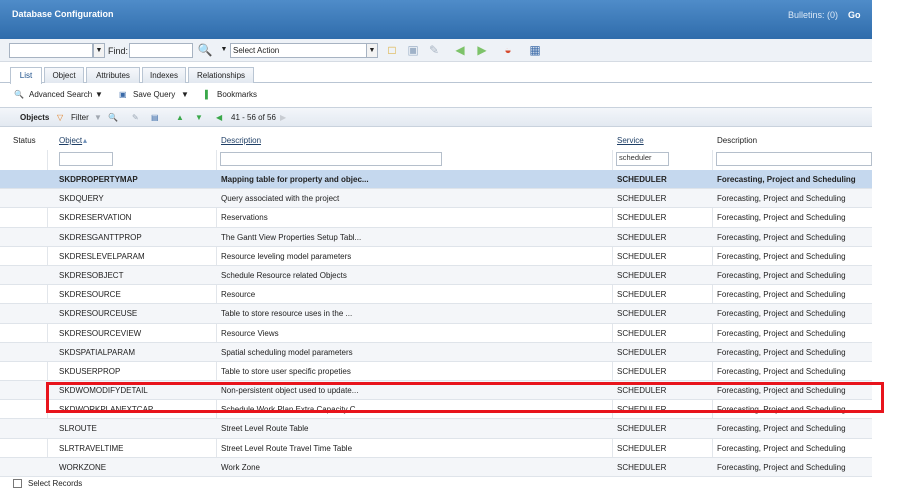 The height and width of the screenshot is (495, 901). I want to click on save-query-dropdown-icon: ▼, so click(185, 94).